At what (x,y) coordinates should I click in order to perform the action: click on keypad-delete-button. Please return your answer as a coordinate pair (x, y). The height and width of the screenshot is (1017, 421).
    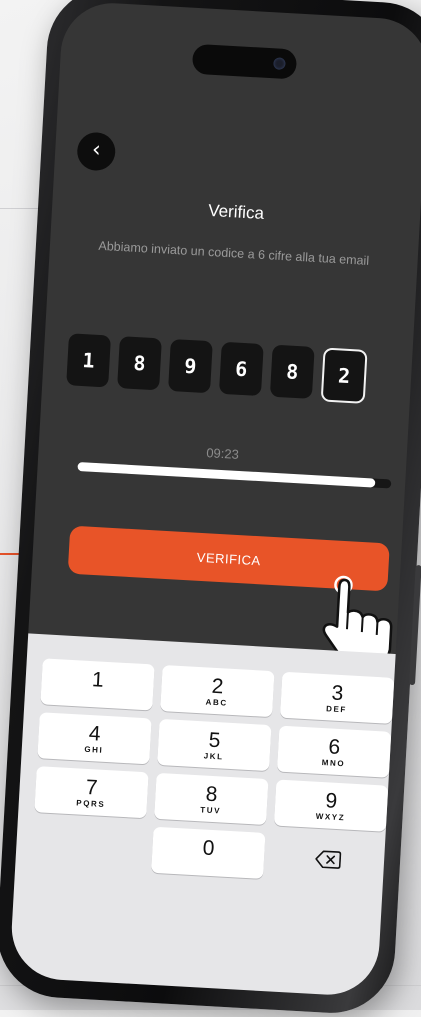
    Looking at the image, I should click on (328, 859).